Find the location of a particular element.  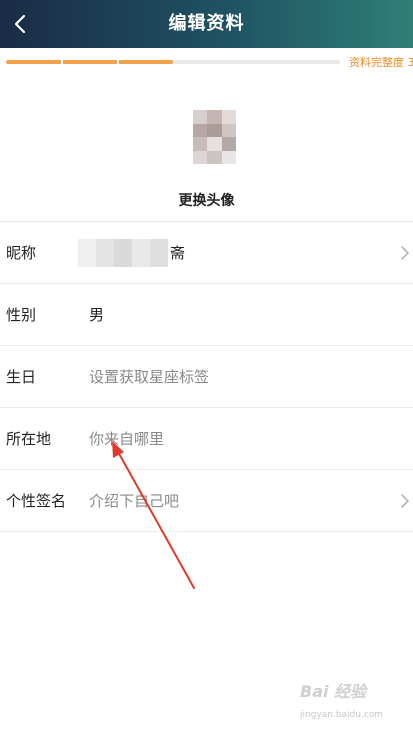

page-title: 编辑资料 is located at coordinates (206, 23).